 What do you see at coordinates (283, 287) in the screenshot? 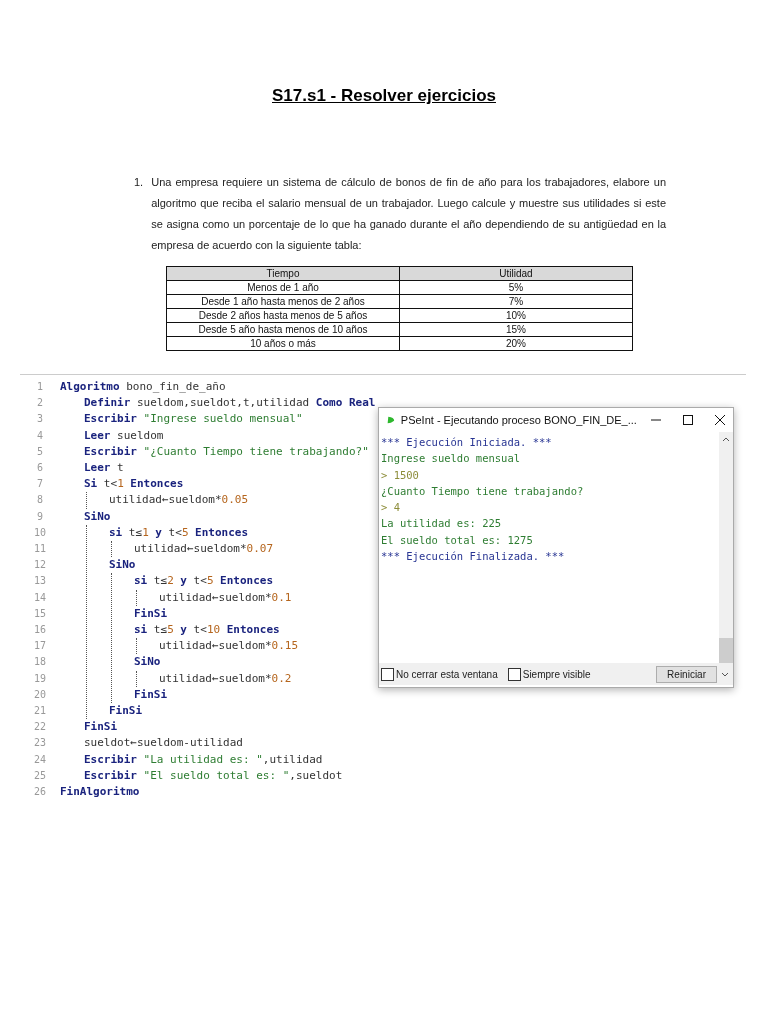
I see `table-cell: Menos de 1 año` at bounding box center [283, 287].